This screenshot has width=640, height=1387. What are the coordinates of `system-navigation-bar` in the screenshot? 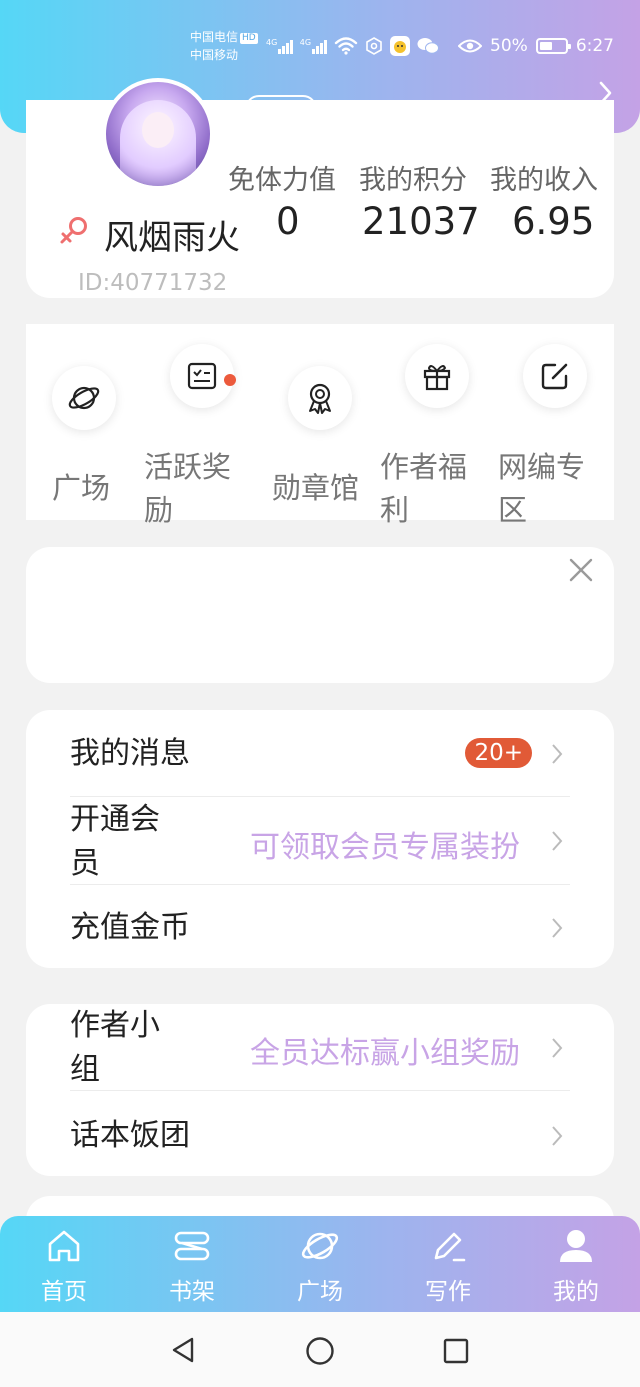 It's located at (320, 1349).